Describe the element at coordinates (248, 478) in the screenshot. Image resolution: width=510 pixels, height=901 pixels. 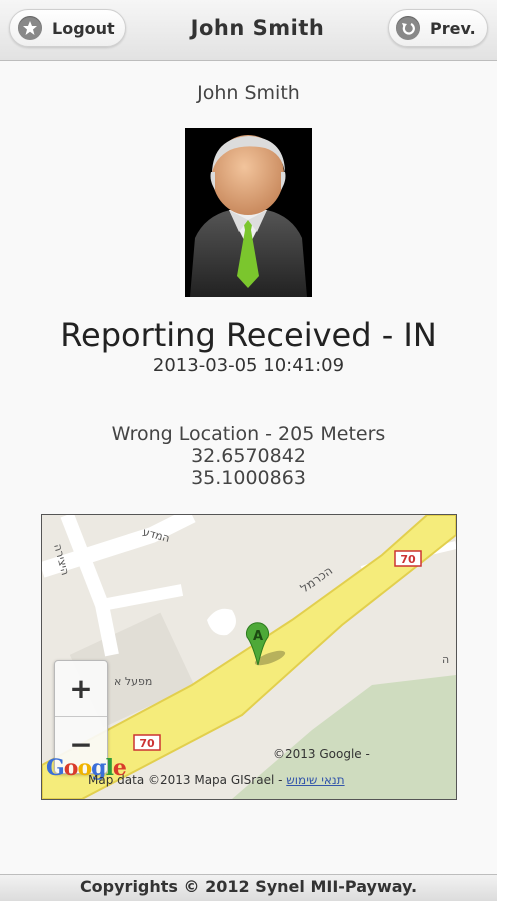
I see `longitude: 35.1000863` at that location.